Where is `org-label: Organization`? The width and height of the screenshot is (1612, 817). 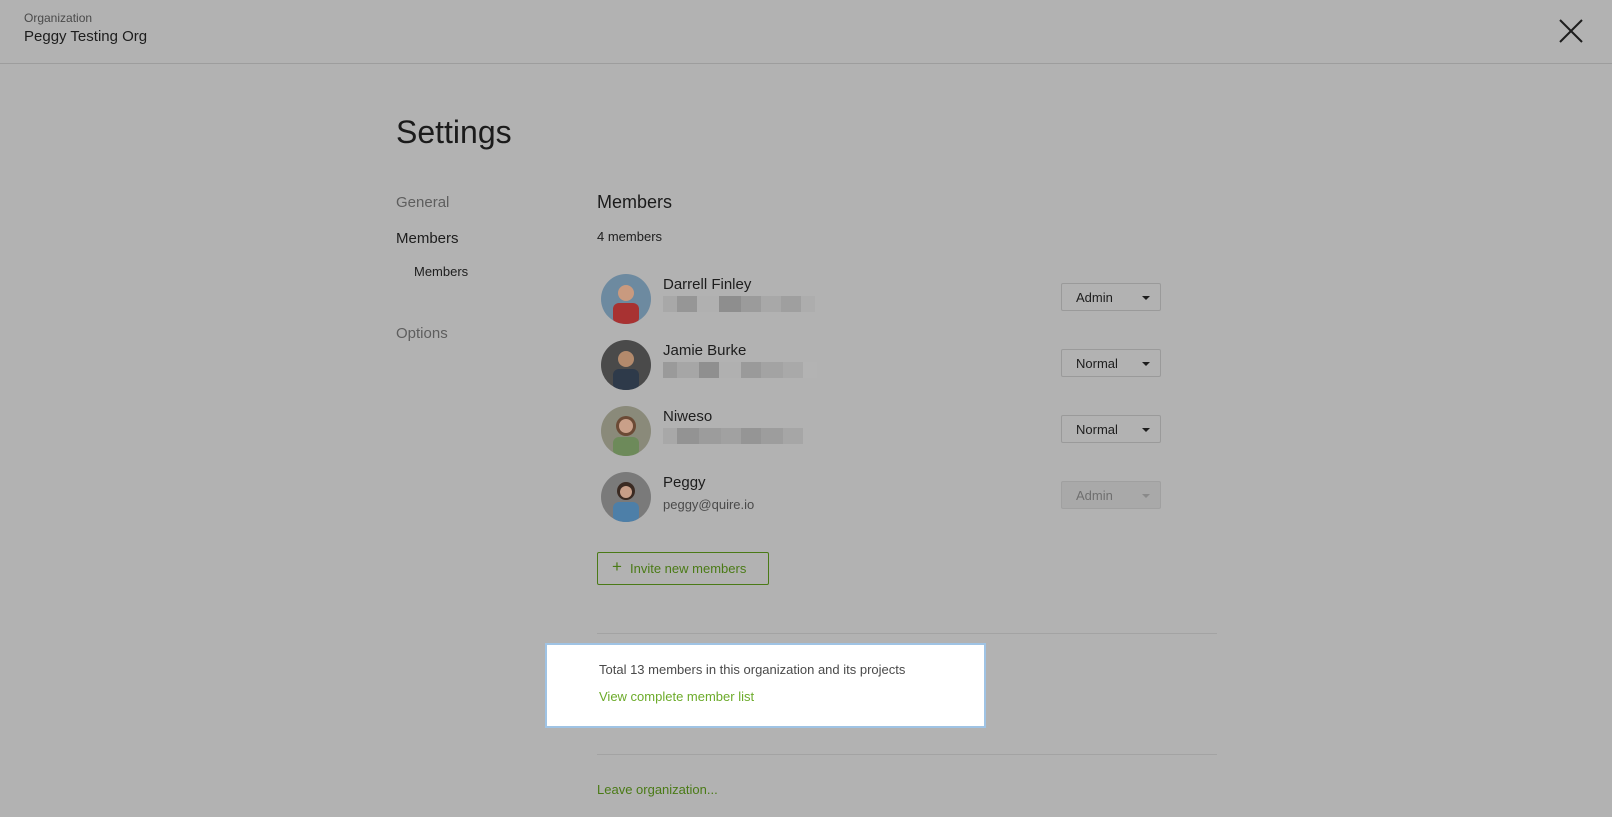 org-label: Organization is located at coordinates (58, 18).